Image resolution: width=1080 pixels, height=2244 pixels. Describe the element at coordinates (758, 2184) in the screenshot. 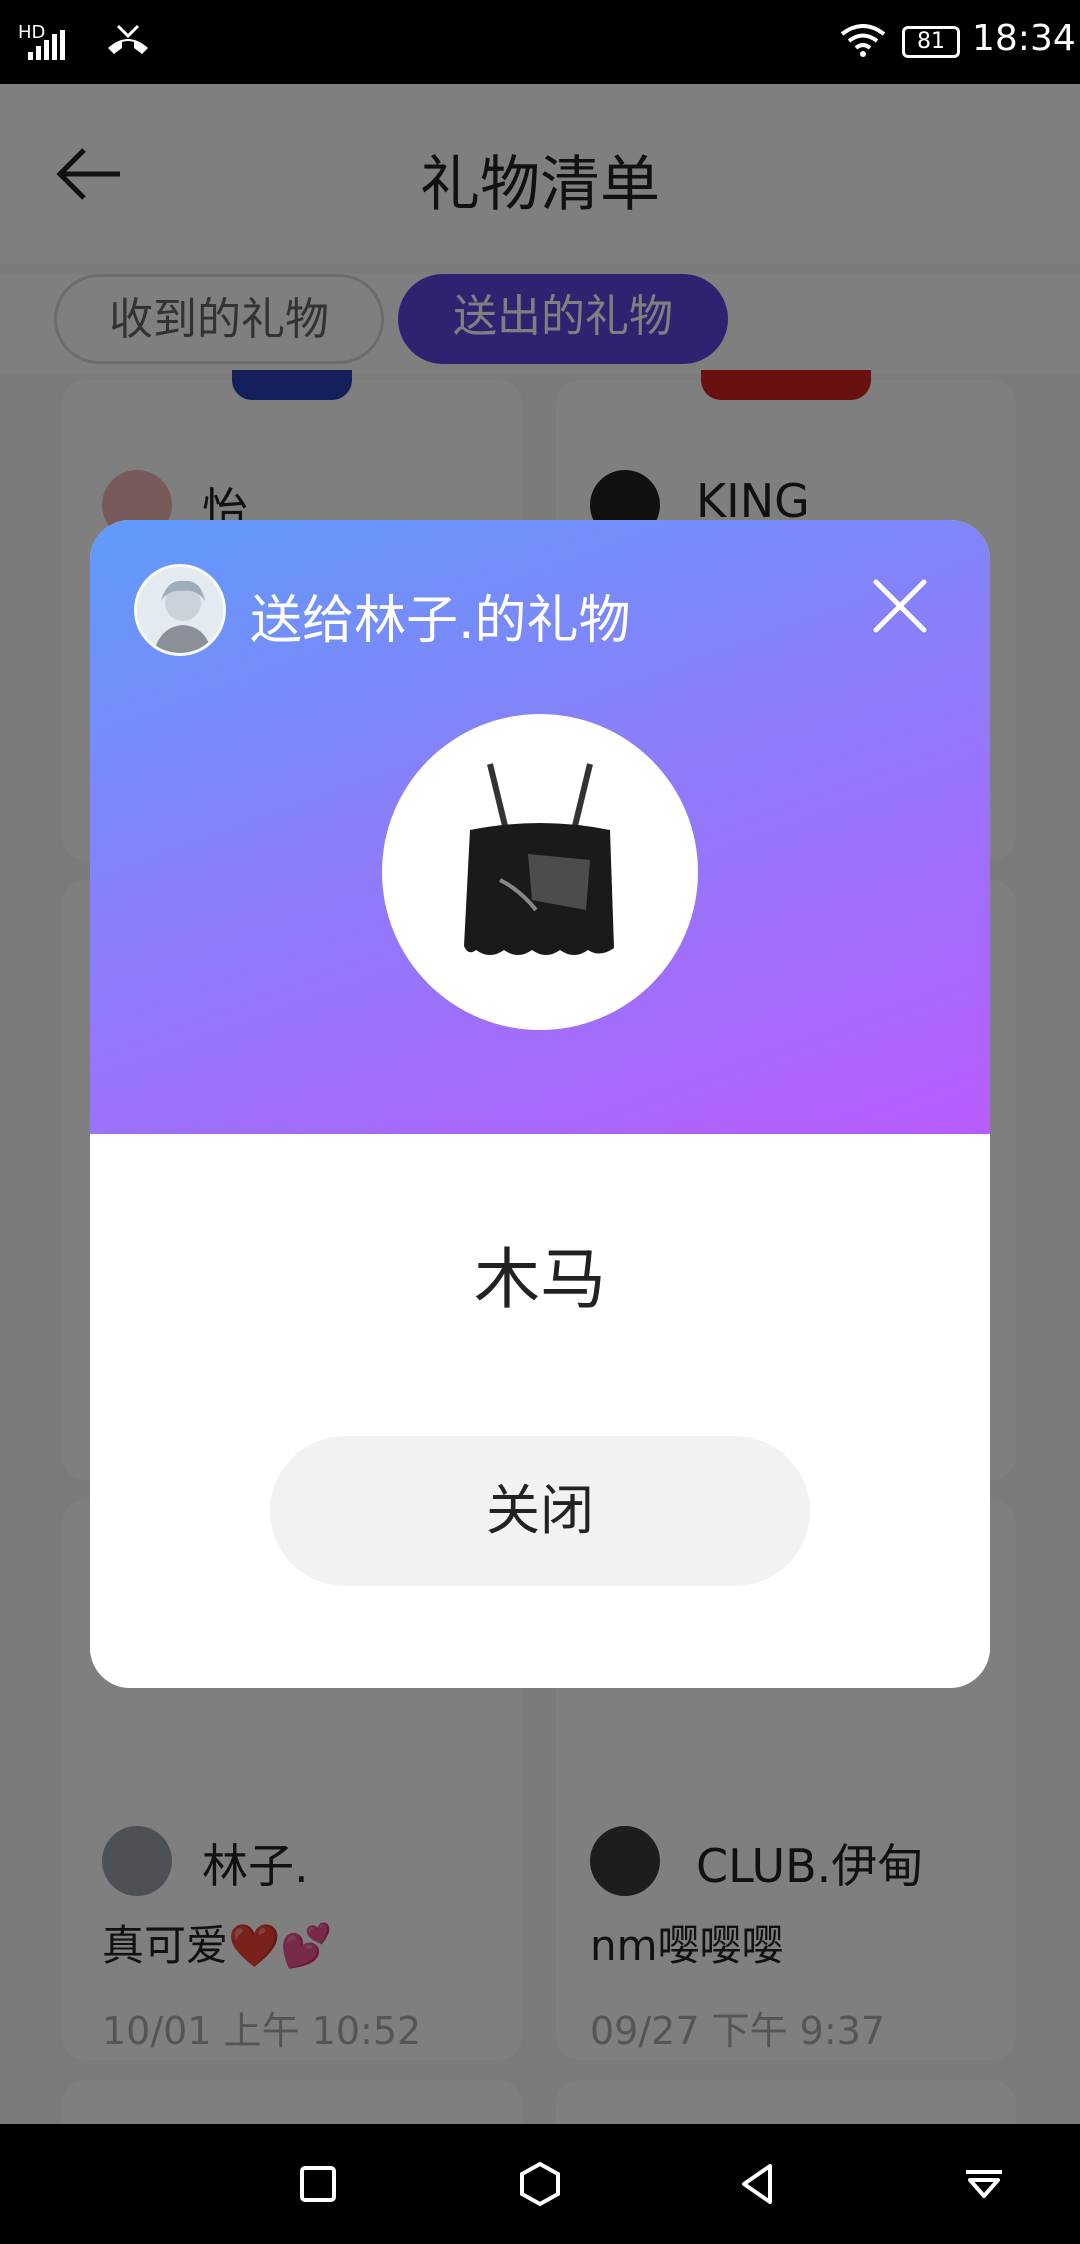

I see `back-icon` at that location.